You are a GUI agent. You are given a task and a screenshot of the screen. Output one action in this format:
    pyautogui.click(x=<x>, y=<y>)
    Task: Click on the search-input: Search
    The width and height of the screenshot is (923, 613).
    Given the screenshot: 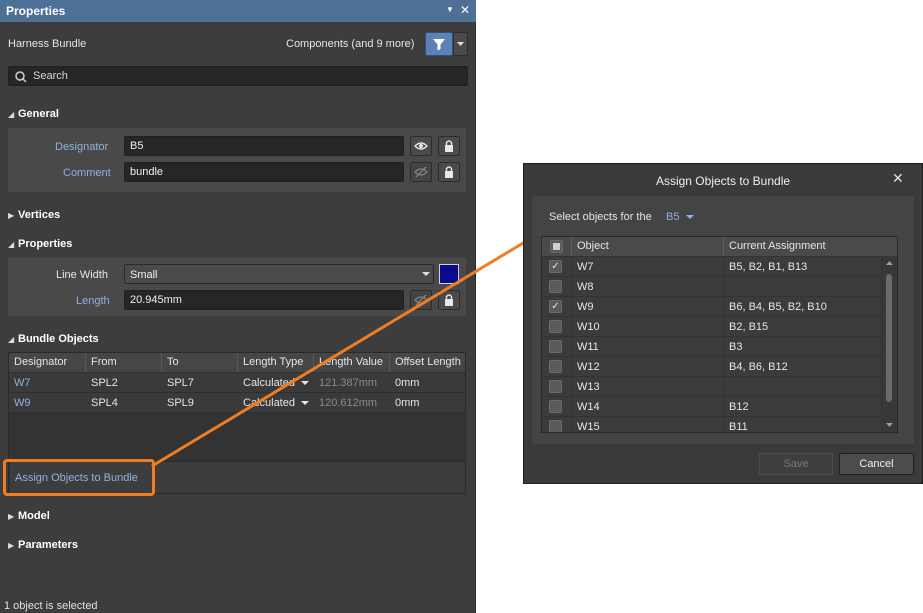 What is the action you would take?
    pyautogui.click(x=238, y=76)
    